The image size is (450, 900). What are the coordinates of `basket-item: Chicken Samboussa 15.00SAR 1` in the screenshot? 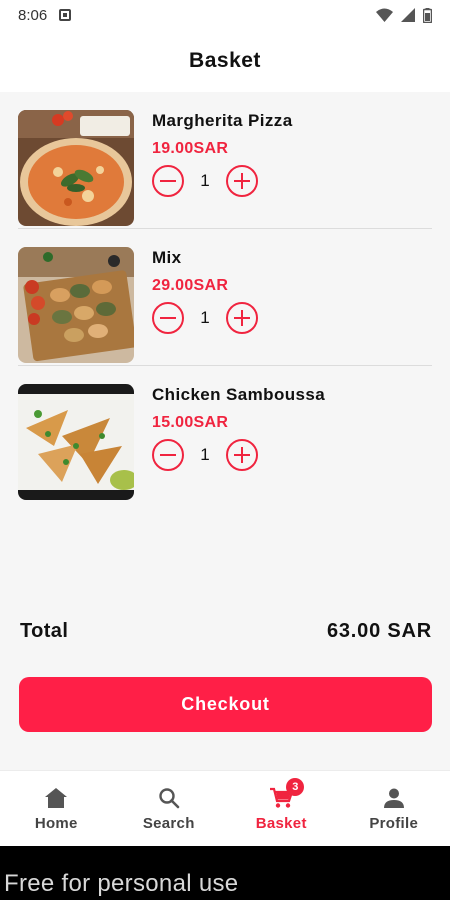 It's located at (225, 434).